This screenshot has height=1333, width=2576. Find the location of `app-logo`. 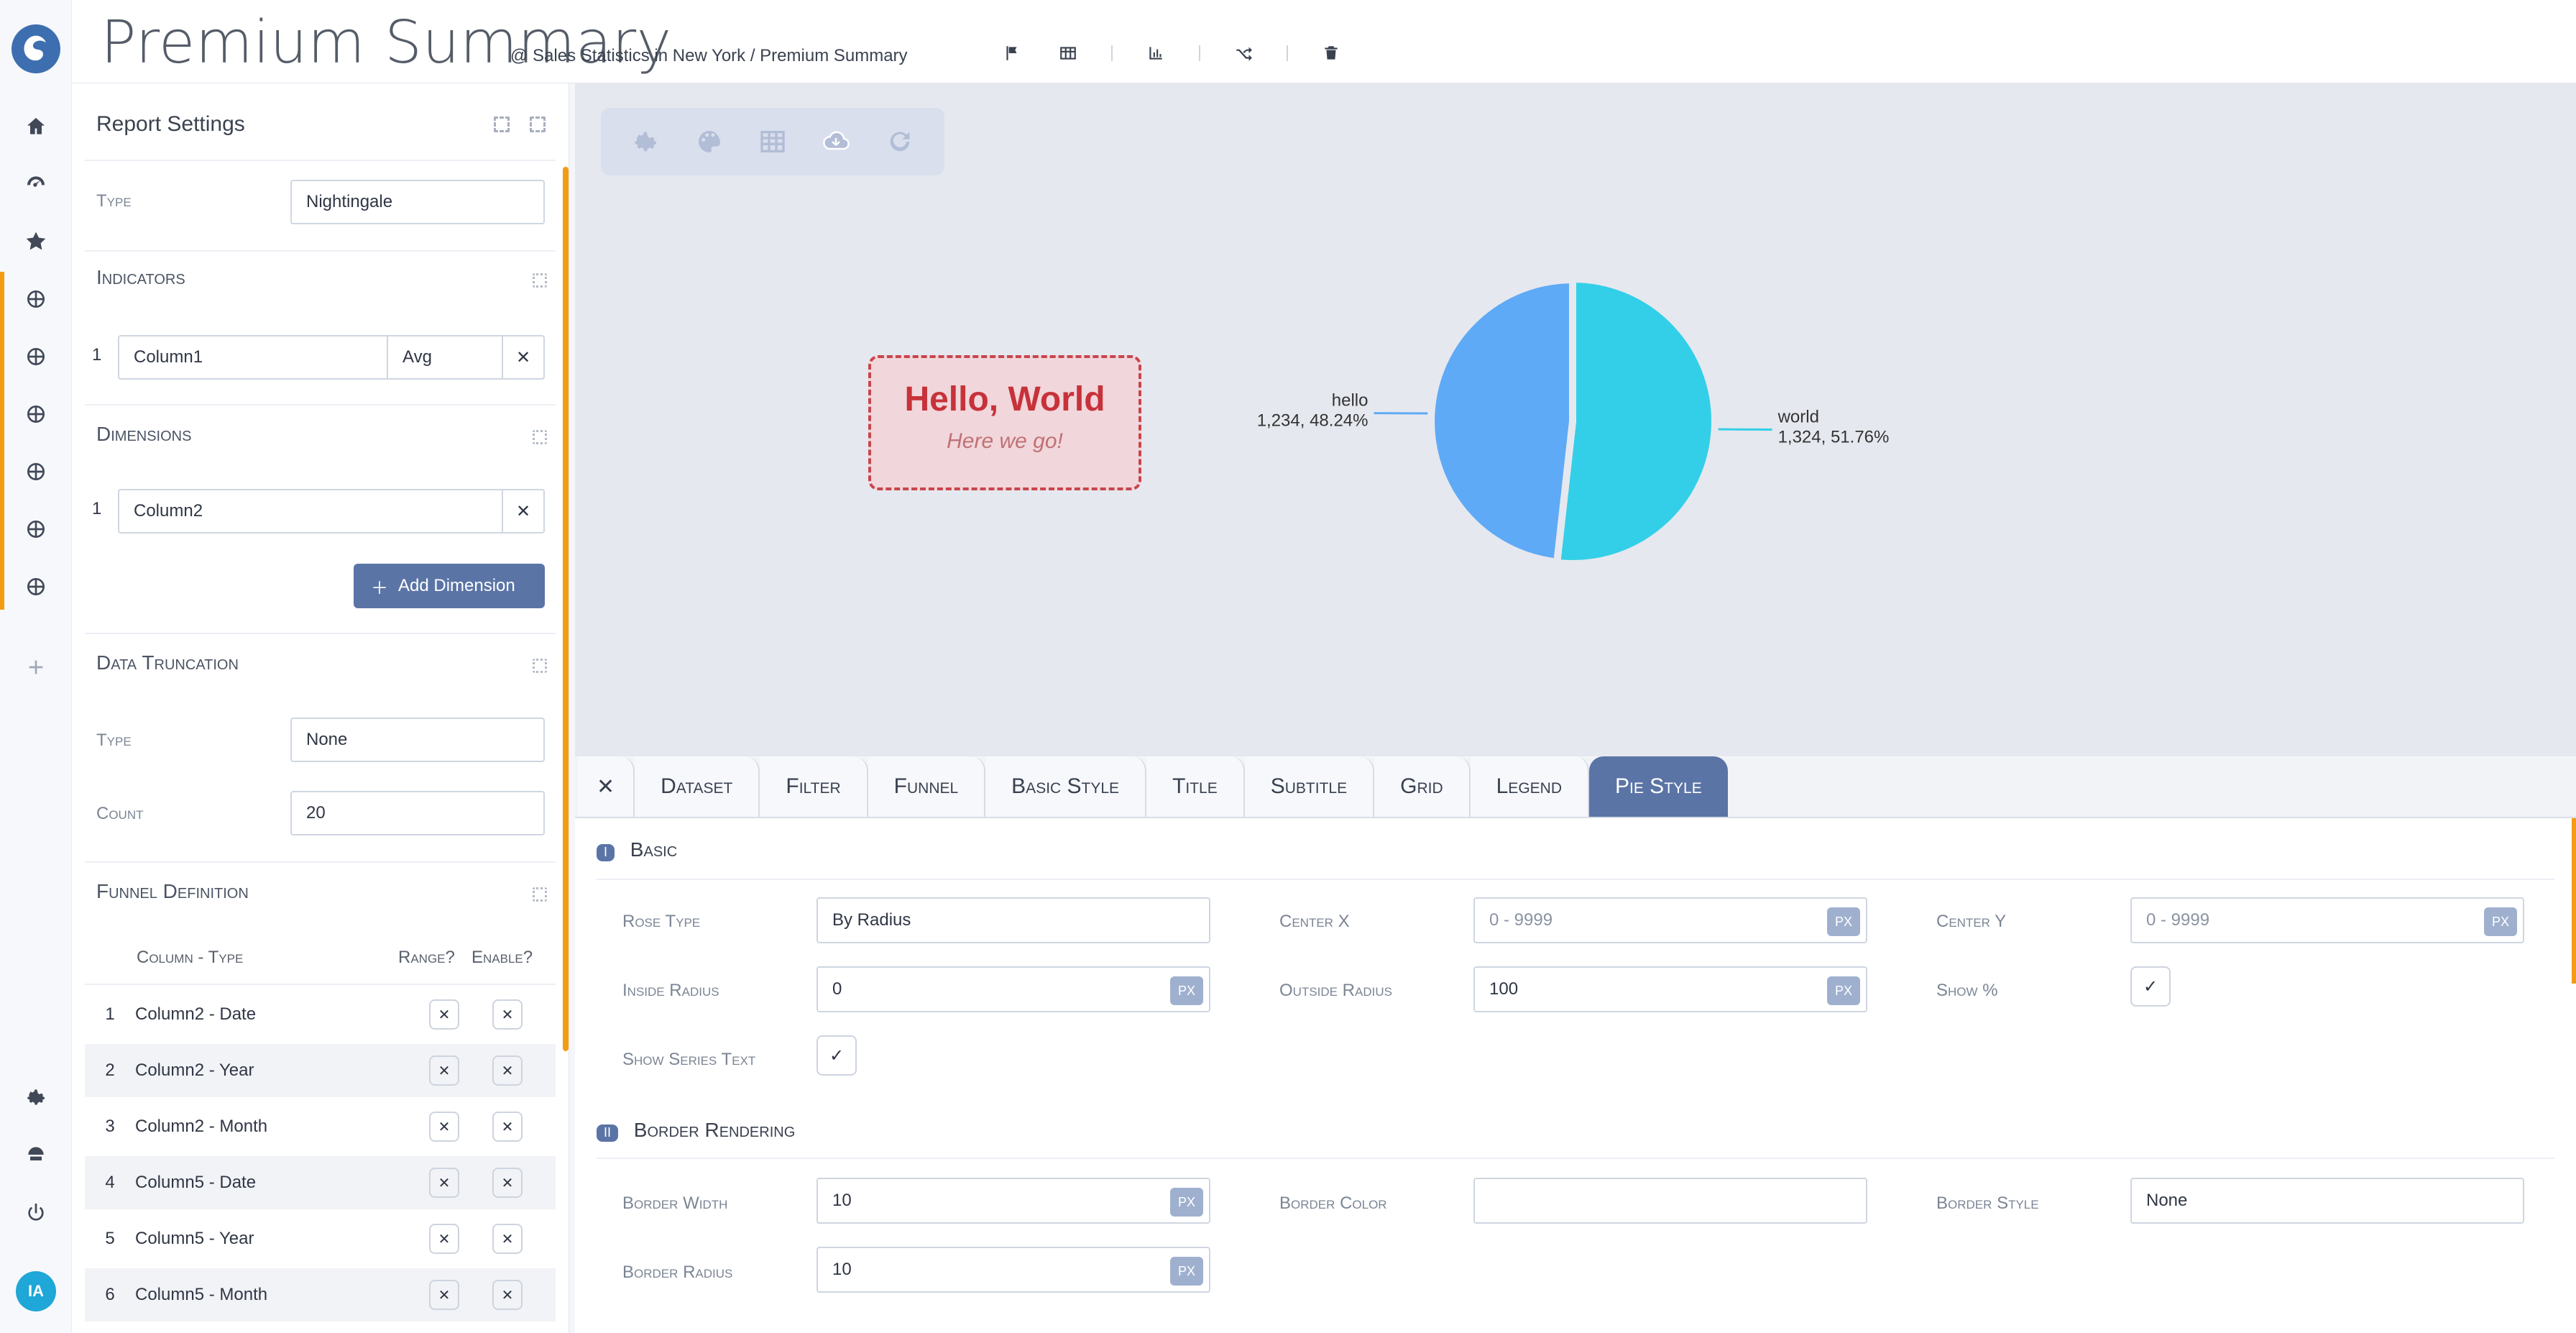

app-logo is located at coordinates (36, 49).